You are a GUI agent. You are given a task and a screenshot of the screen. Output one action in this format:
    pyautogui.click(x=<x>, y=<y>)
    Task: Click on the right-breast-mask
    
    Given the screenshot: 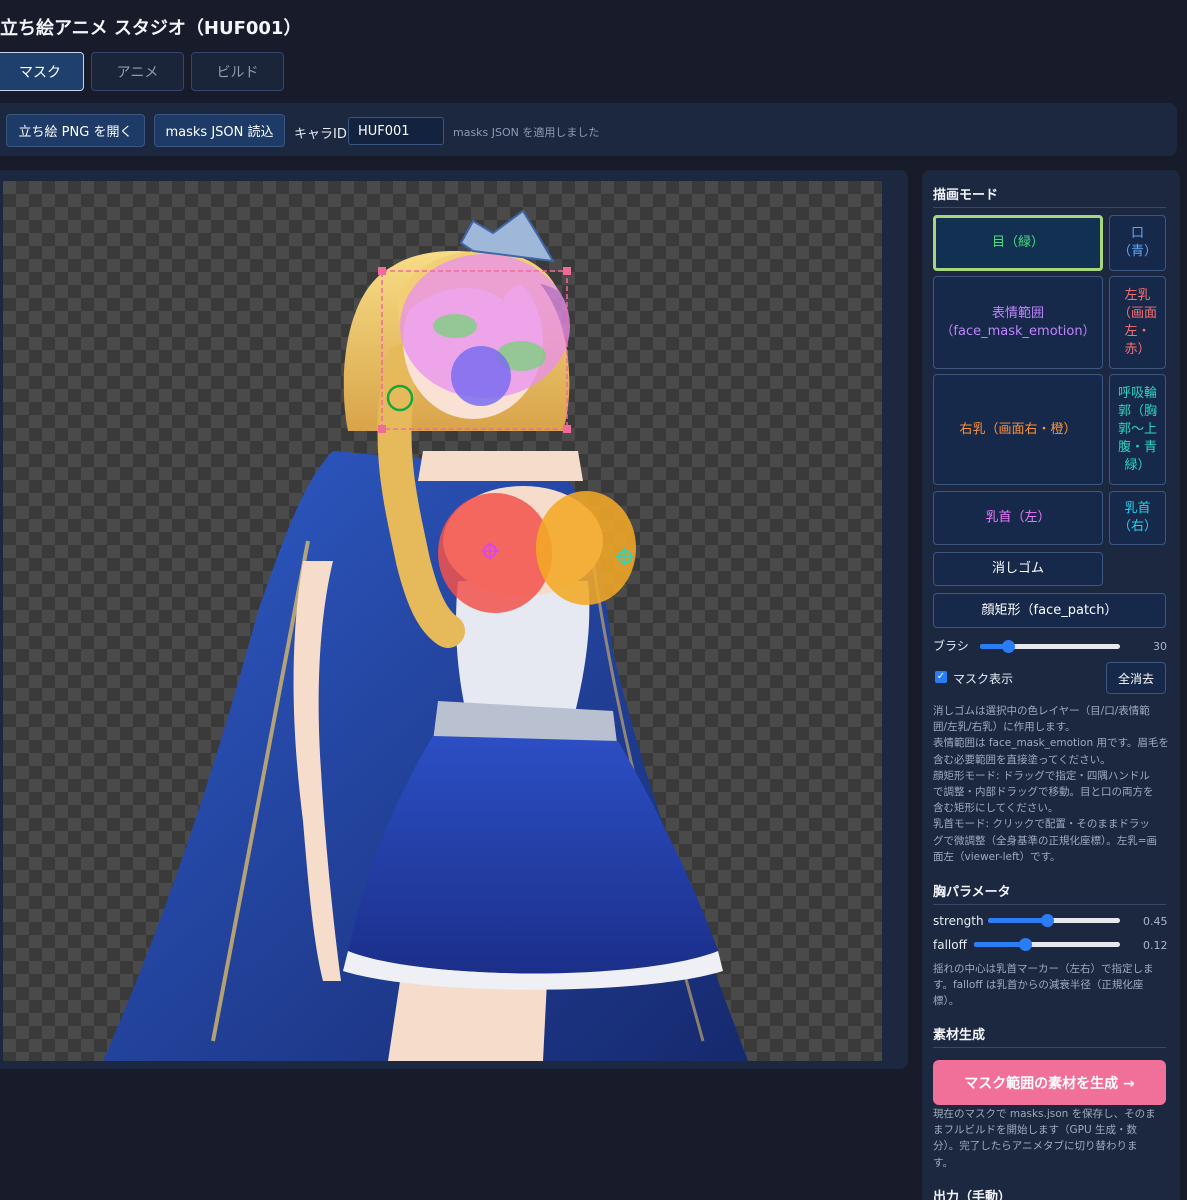 What is the action you would take?
    pyautogui.click(x=586, y=548)
    